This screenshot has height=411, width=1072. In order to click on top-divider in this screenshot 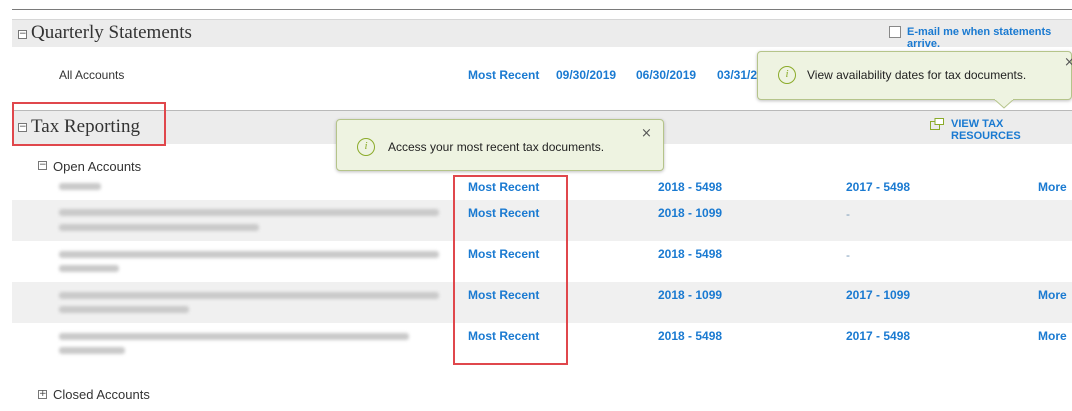, I will do `click(542, 9)`.